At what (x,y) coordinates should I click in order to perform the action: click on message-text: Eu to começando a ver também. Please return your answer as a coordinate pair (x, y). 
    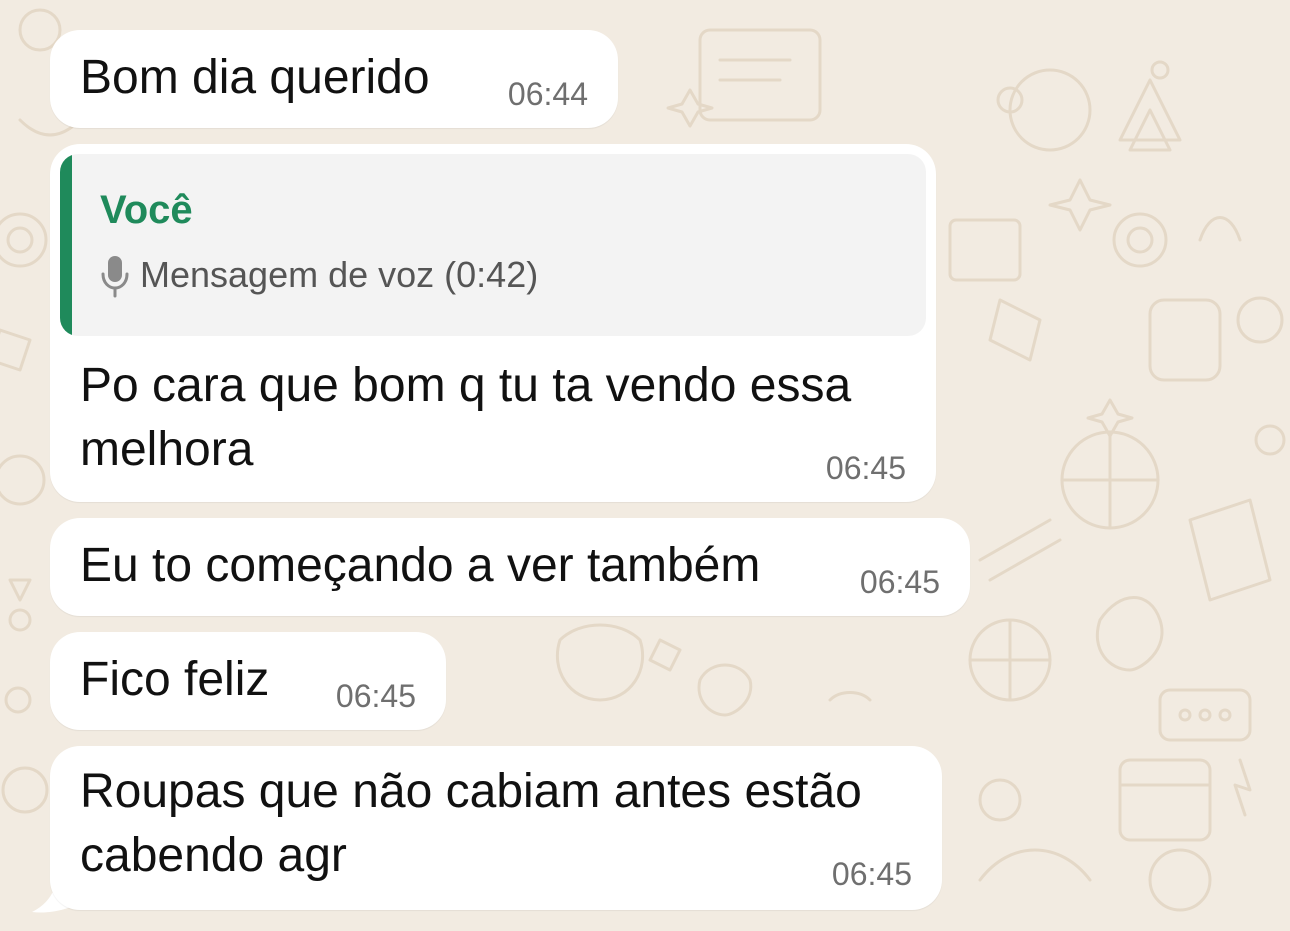
    Looking at the image, I should click on (420, 565).